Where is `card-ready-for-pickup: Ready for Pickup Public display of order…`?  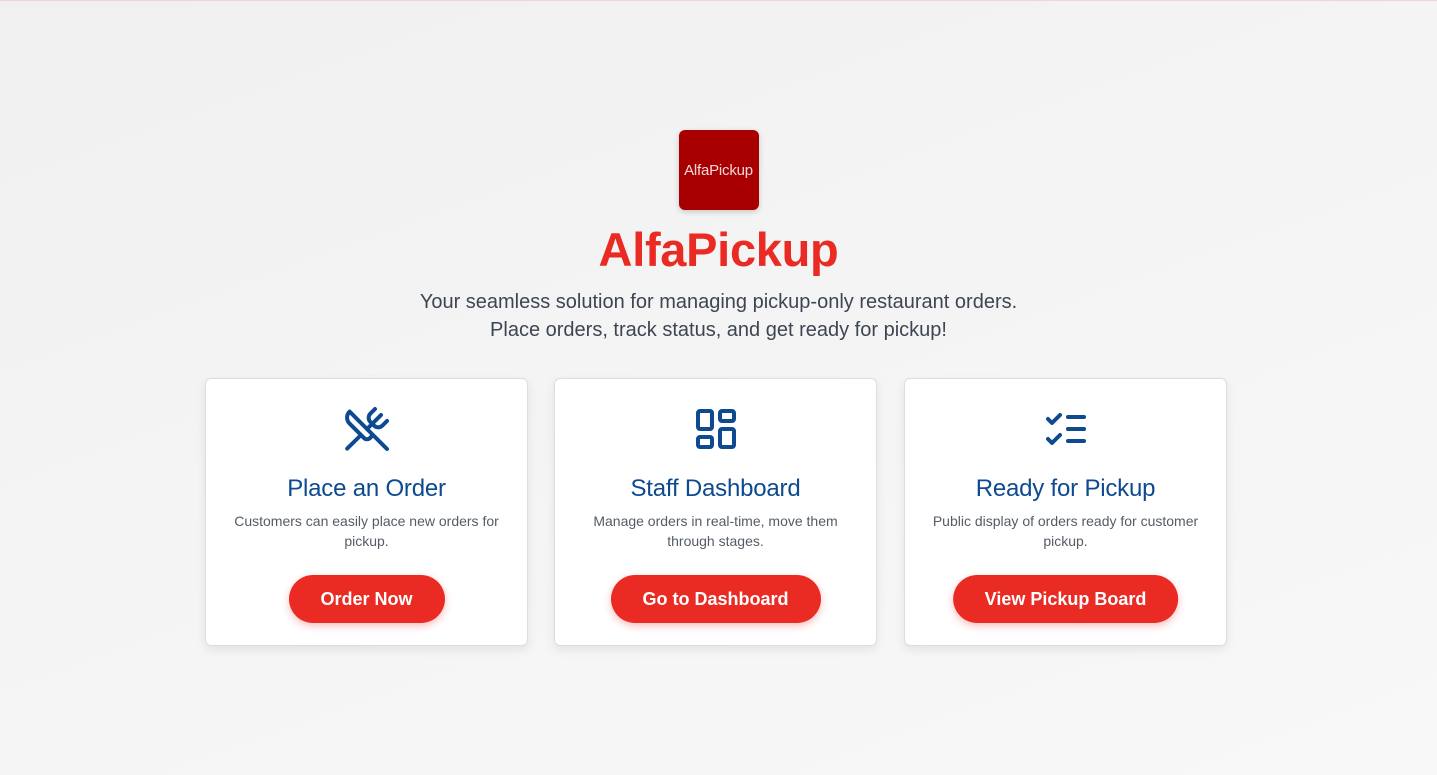 card-ready-for-pickup: Ready for Pickup Public display of order… is located at coordinates (1065, 512).